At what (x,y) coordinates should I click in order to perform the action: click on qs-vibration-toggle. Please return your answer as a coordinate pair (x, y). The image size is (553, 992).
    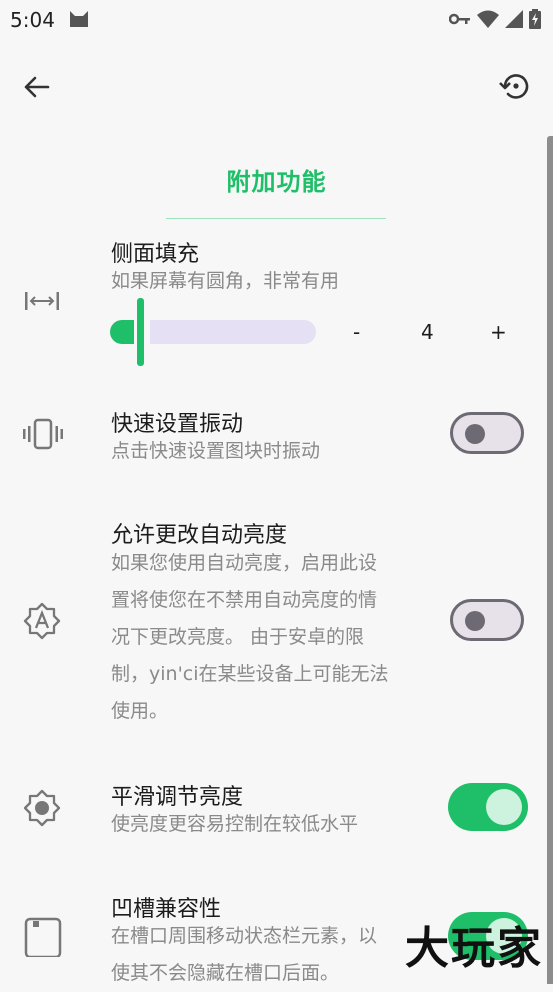
    Looking at the image, I should click on (487, 433).